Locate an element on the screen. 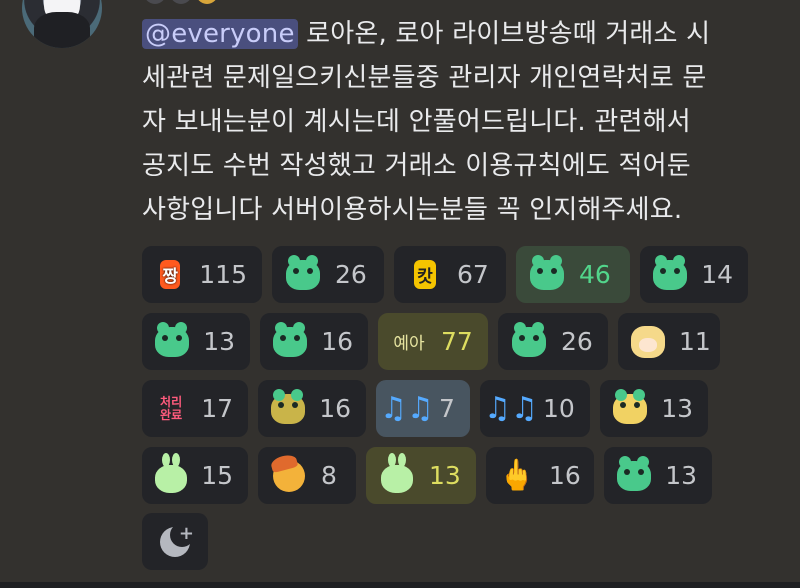 The height and width of the screenshot is (588, 800). reaction-bunny: 15 is located at coordinates (195, 475).